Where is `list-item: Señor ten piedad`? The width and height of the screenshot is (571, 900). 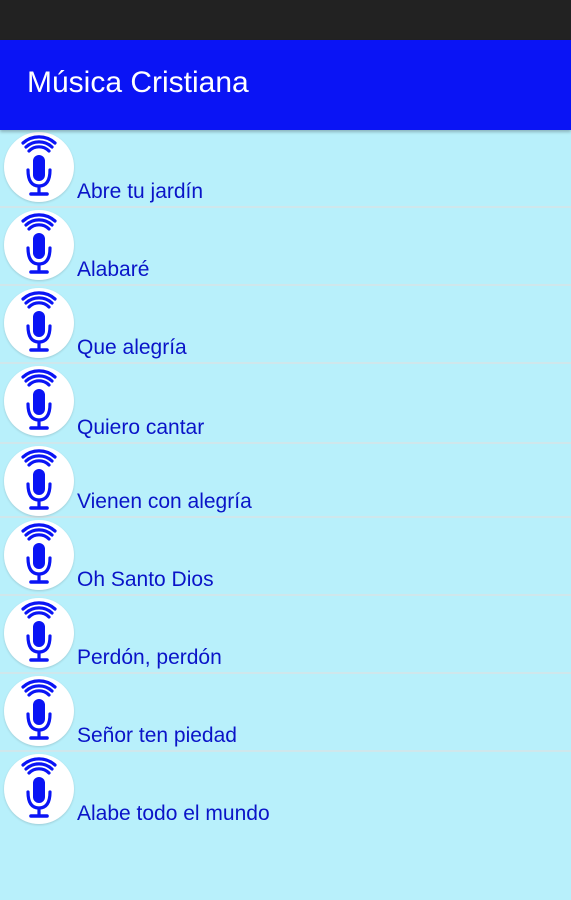 list-item: Señor ten piedad is located at coordinates (285, 713).